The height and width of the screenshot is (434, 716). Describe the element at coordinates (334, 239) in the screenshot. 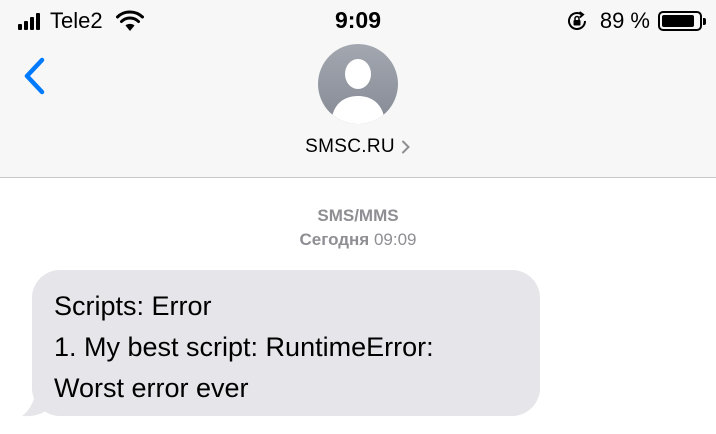

I see `timestamp-day: Сегодня` at that location.